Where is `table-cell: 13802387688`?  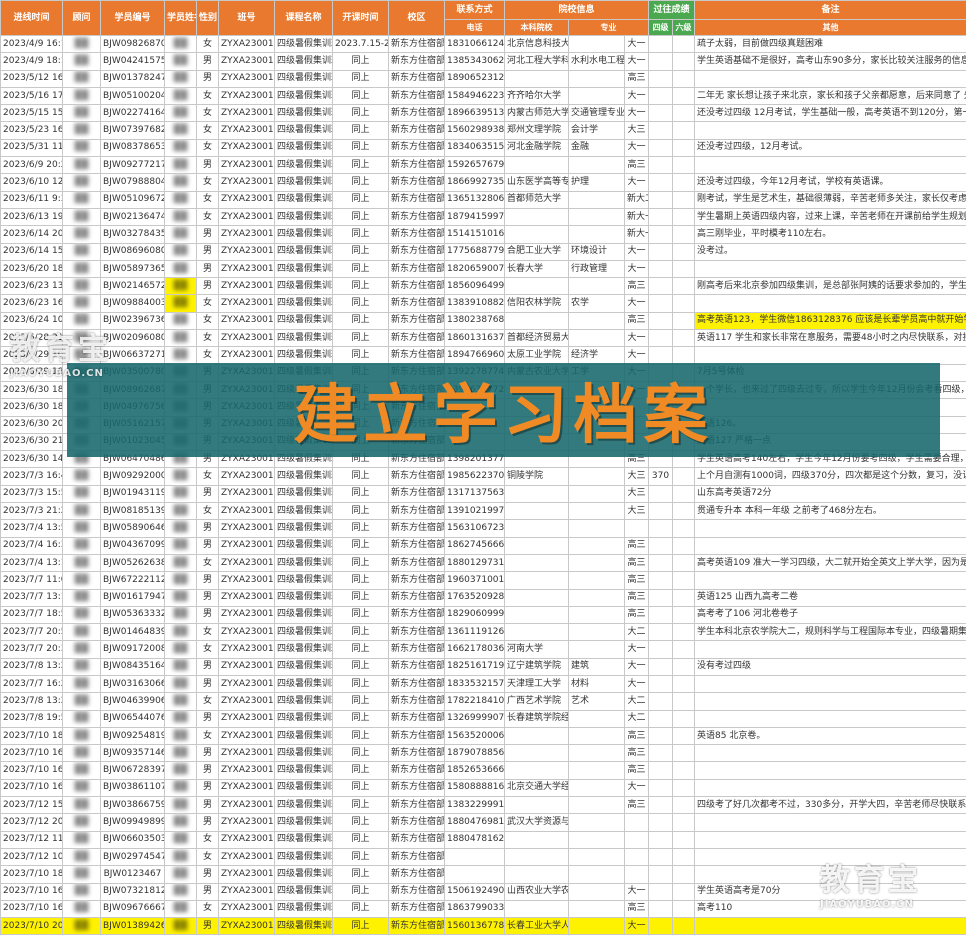
table-cell: 13802387688 is located at coordinates (474, 321).